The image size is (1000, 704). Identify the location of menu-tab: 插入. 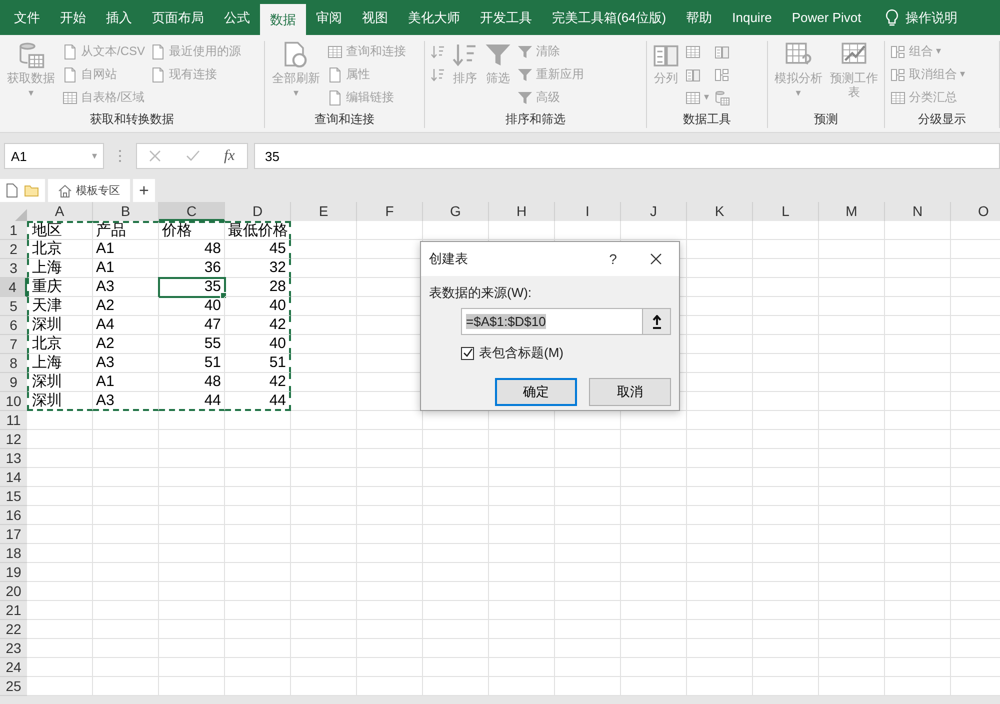
(119, 17).